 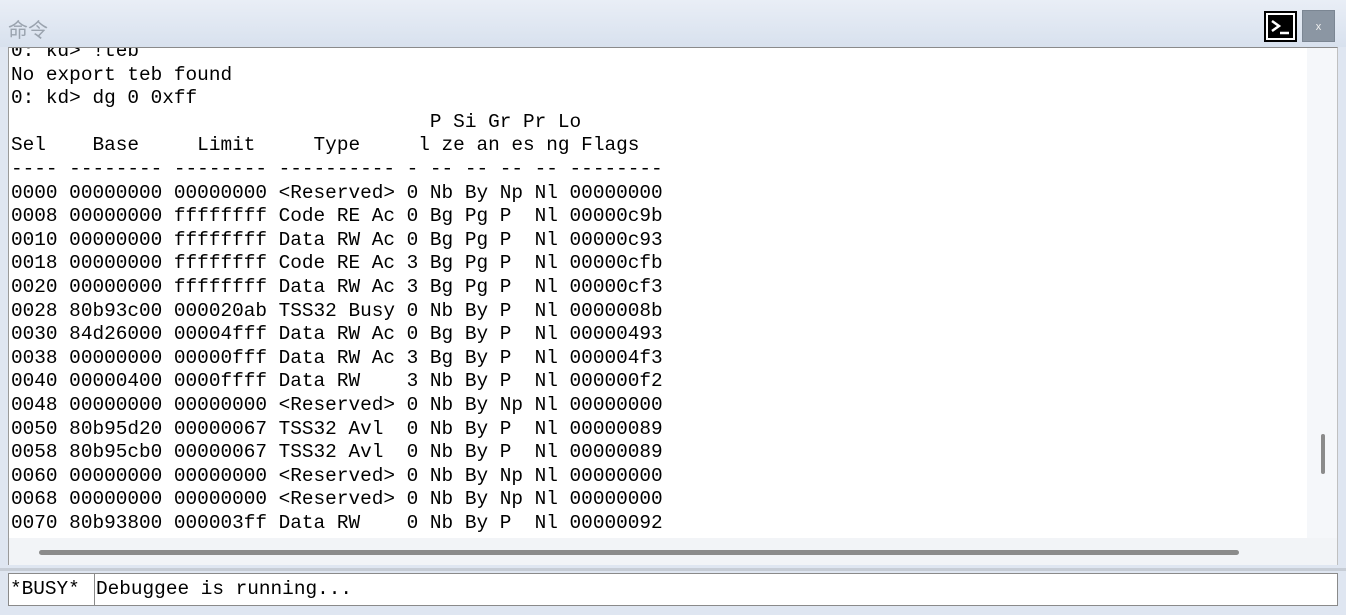 I want to click on title-bar: 命令 x, so click(x=673, y=23).